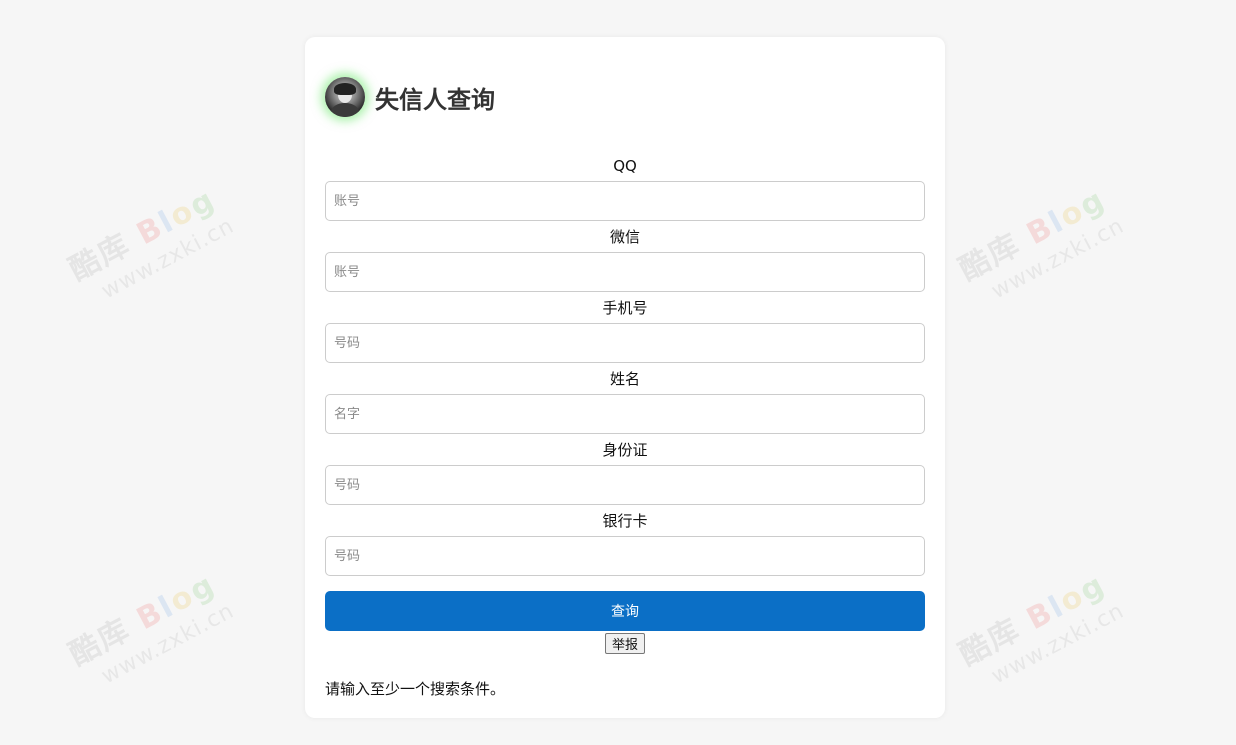 This screenshot has height=745, width=1236. Describe the element at coordinates (625, 308) in the screenshot. I see `phone-label: 手机号` at that location.